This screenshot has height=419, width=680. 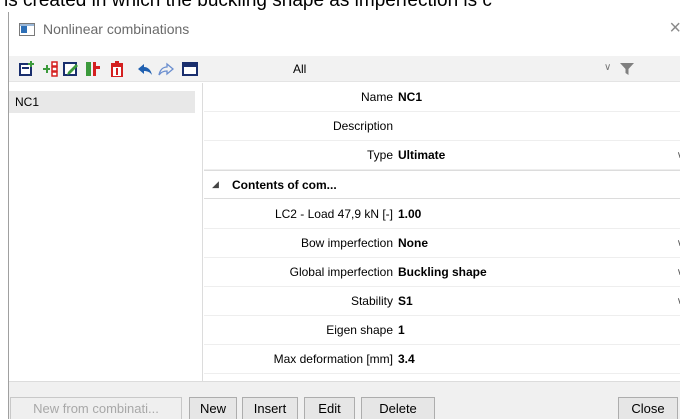 What do you see at coordinates (213, 408) in the screenshot?
I see `new-button: New` at bounding box center [213, 408].